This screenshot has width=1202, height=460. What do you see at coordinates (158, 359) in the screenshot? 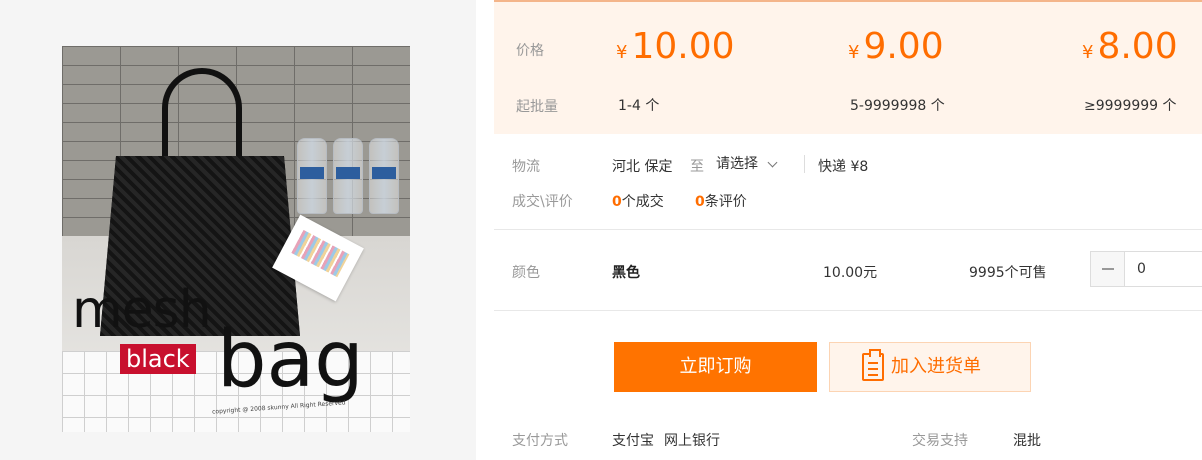
I see `image-text-black: black` at bounding box center [158, 359].